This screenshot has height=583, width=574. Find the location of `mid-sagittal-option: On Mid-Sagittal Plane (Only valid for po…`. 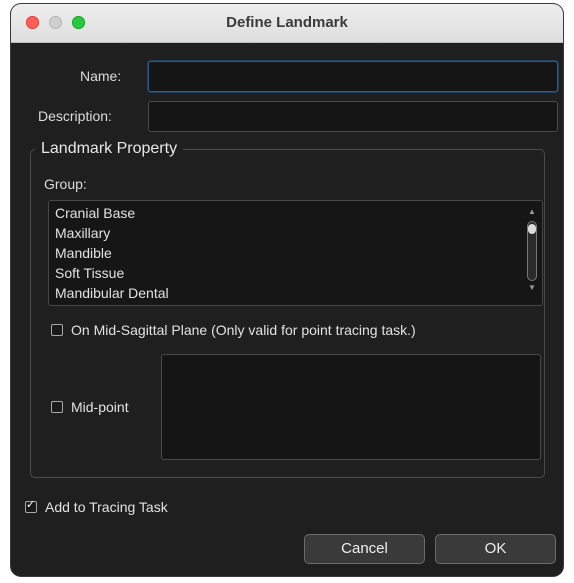

mid-sagittal-option: On Mid-Sagittal Plane (Only valid for po… is located at coordinates (233, 330).